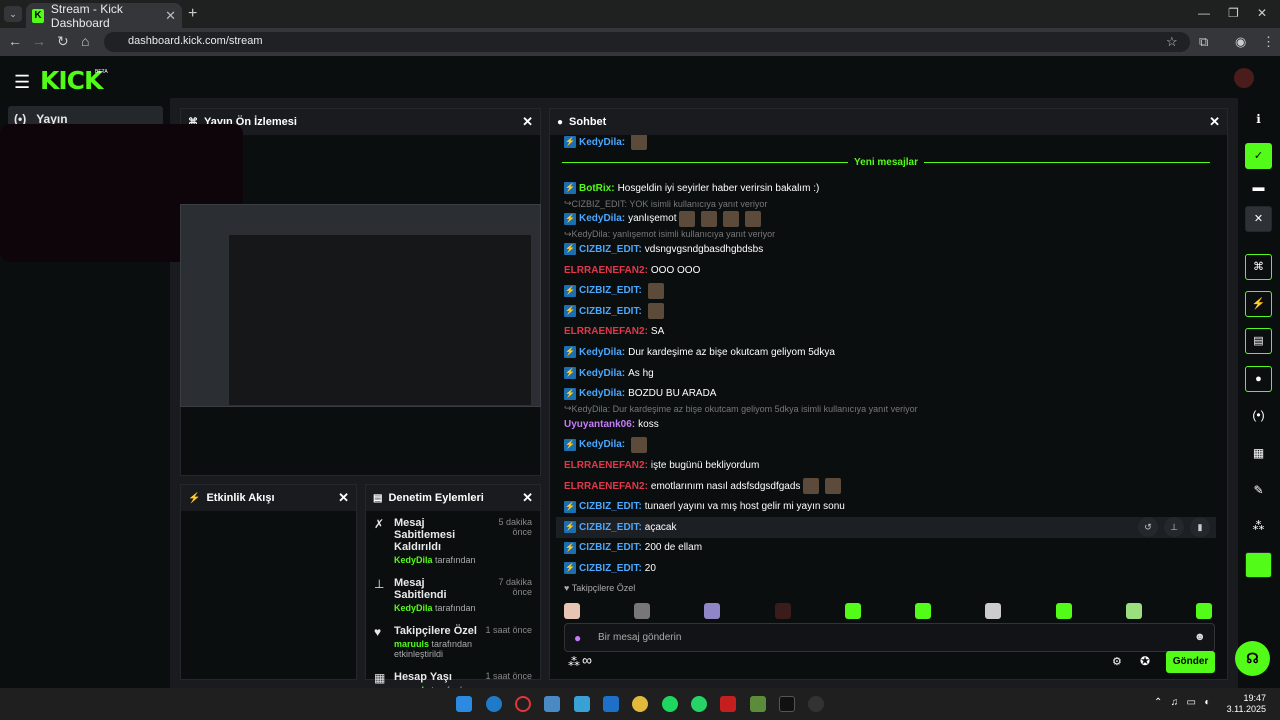  I want to click on chat-text: SA, so click(657, 332).